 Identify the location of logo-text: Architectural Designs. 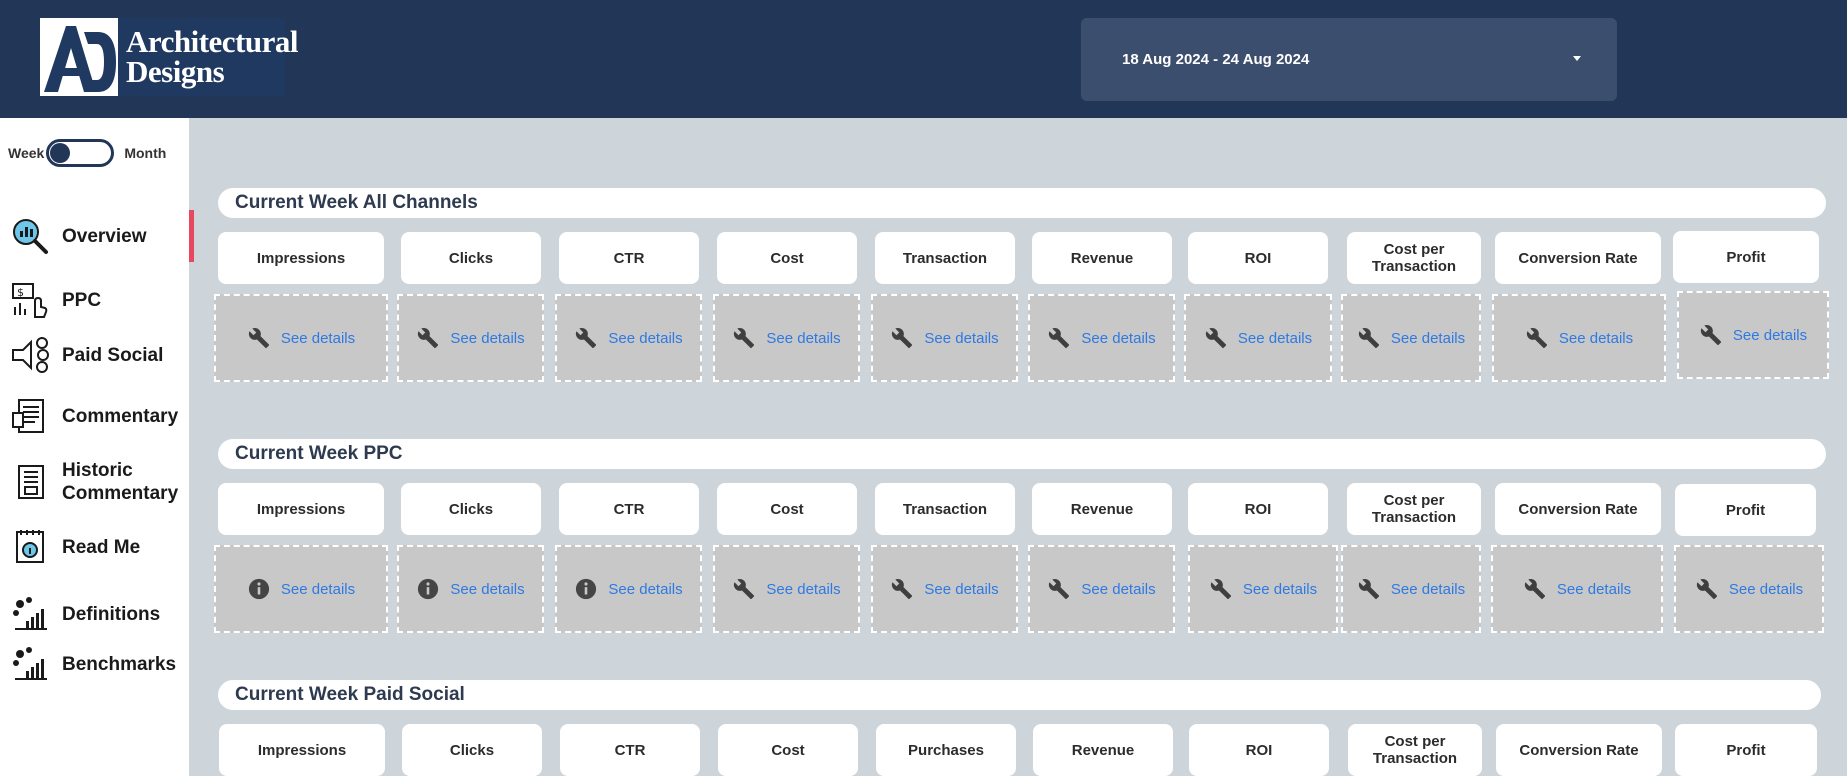
(212, 56).